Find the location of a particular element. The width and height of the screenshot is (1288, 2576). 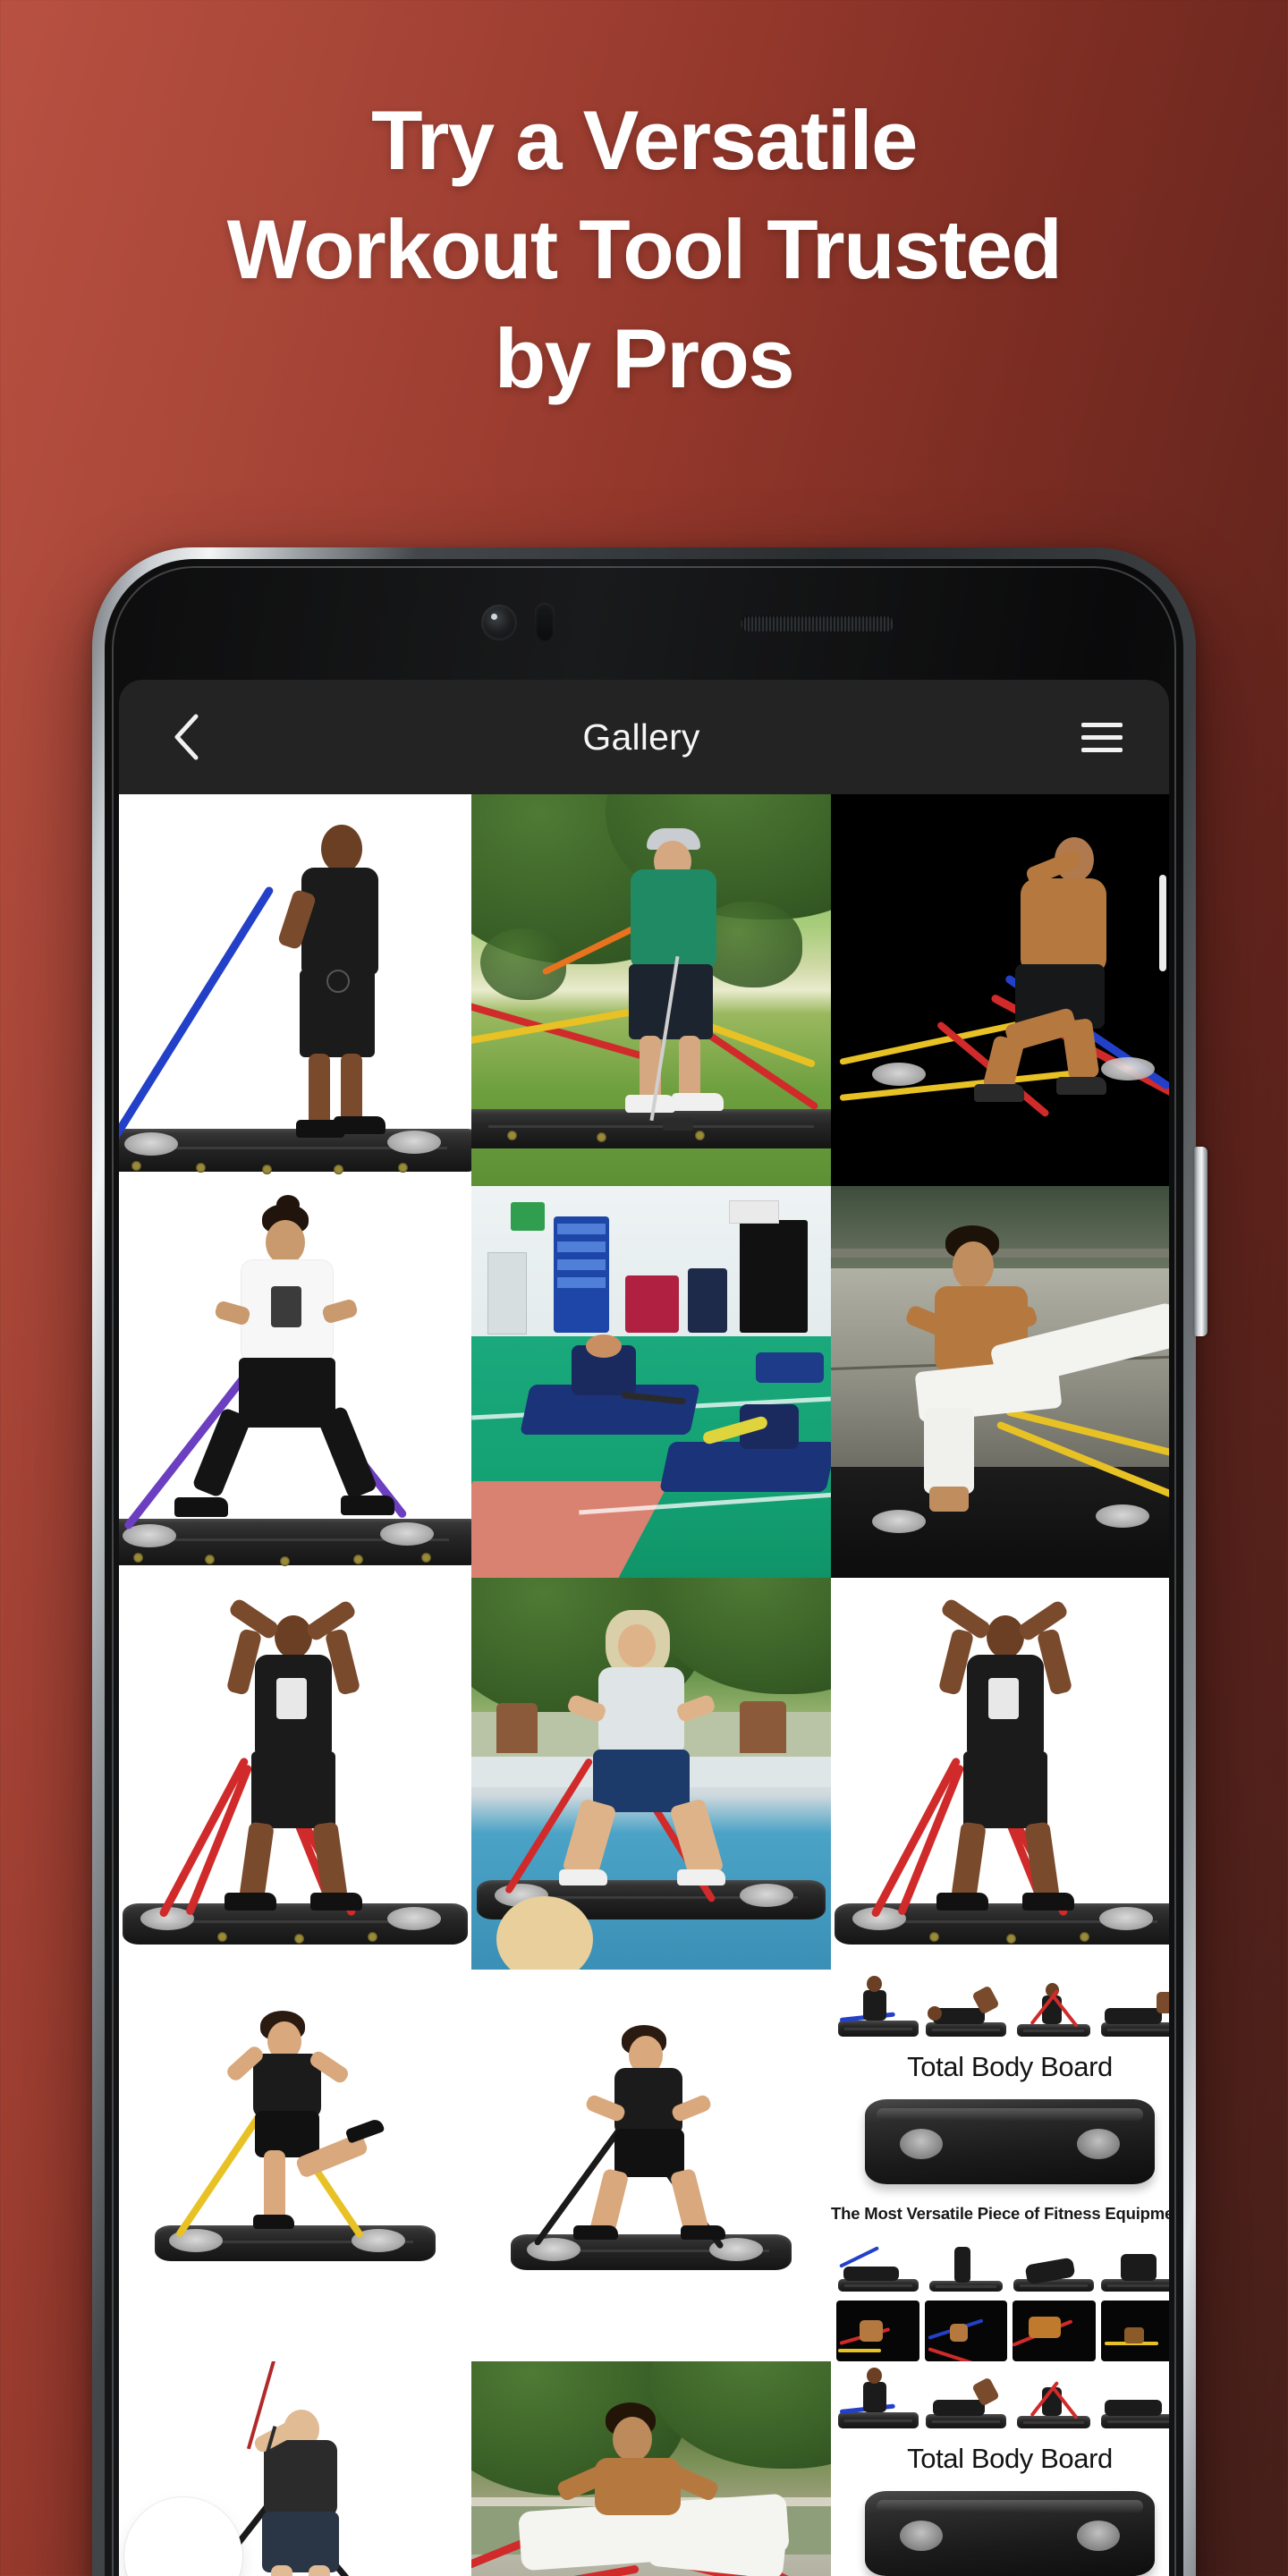

gallery-image-g10 is located at coordinates (295, 2165).